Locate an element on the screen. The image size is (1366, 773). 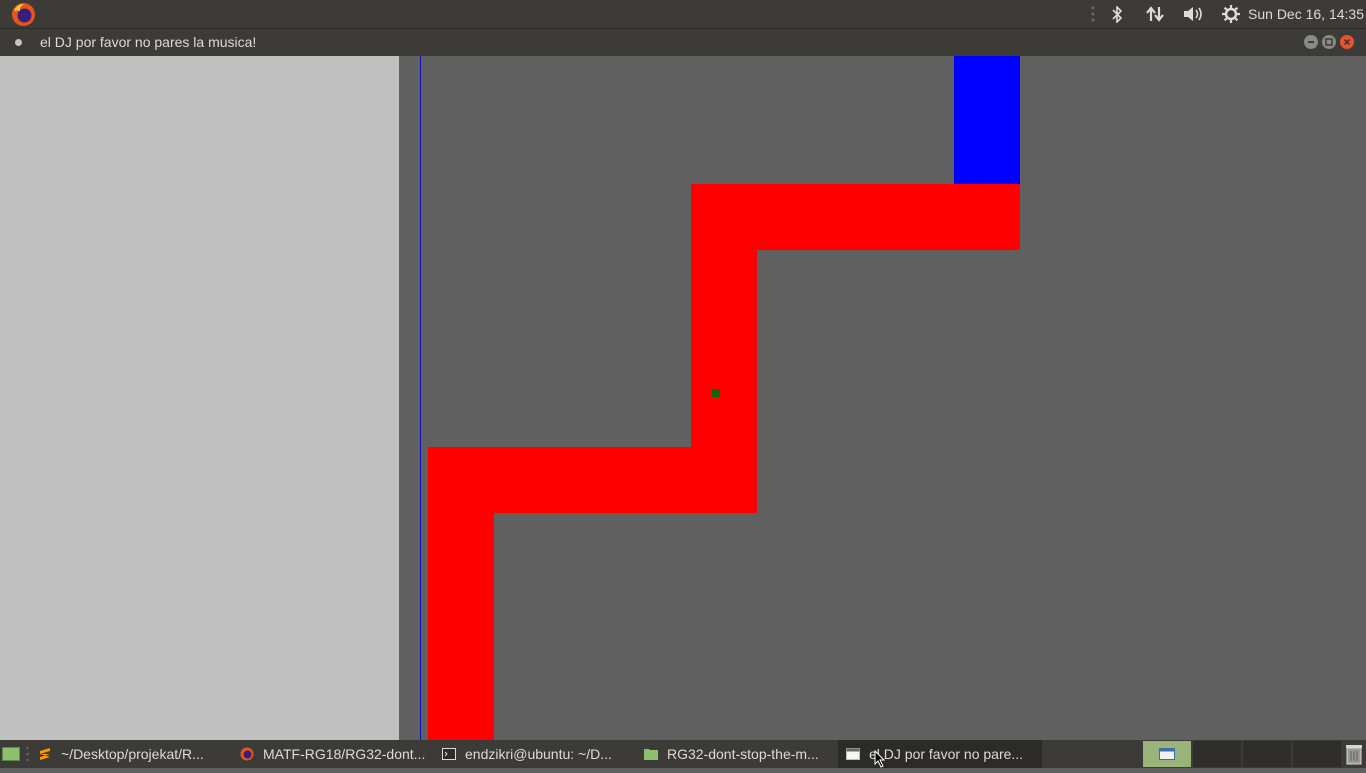
taskbar-handle-icon is located at coordinates (27, 754).